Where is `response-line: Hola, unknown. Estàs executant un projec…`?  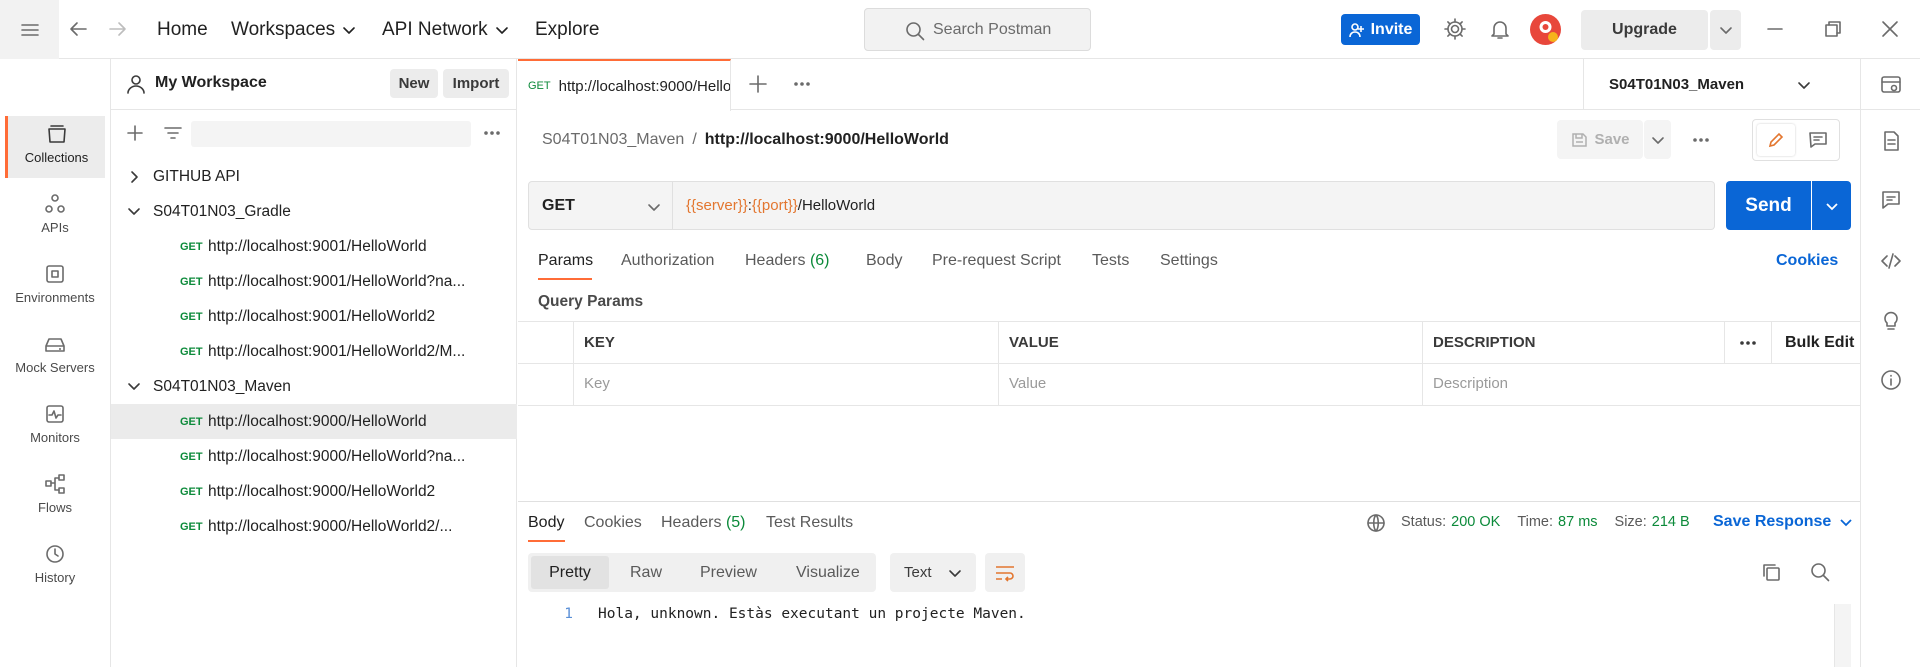 response-line: Hola, unknown. Estàs executant un projec… is located at coordinates (812, 614).